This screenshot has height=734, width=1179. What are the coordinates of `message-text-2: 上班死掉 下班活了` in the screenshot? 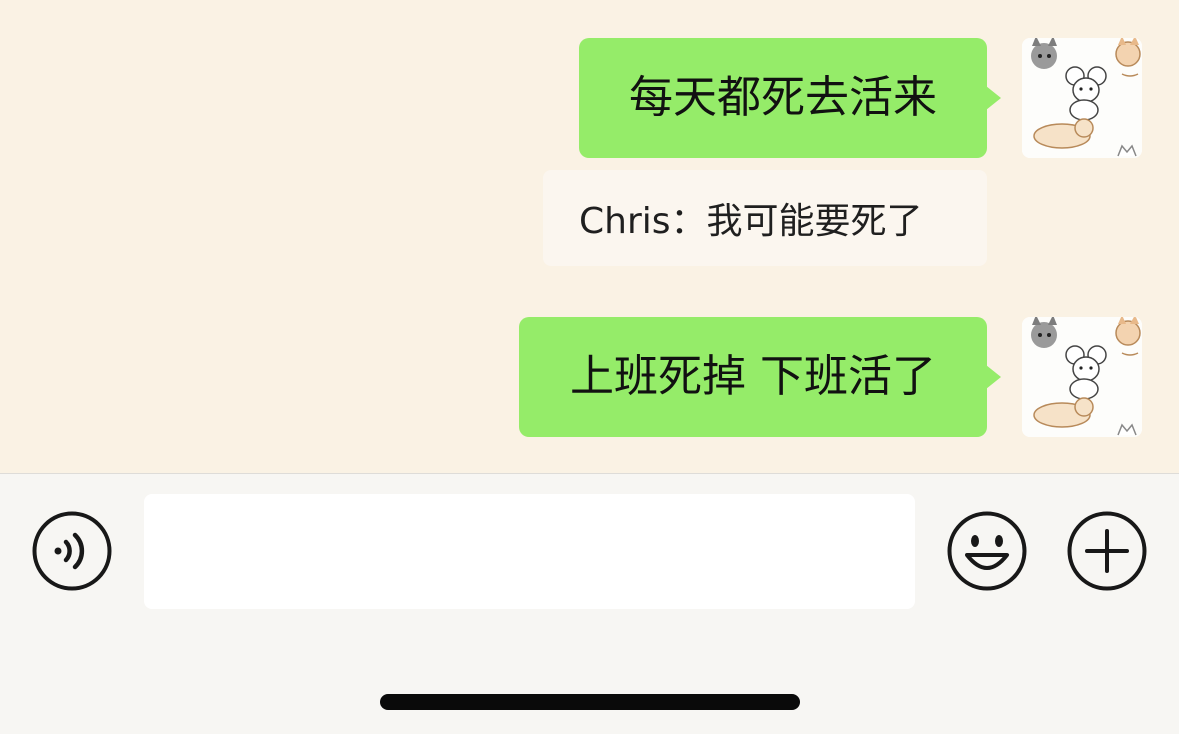 It's located at (753, 376).